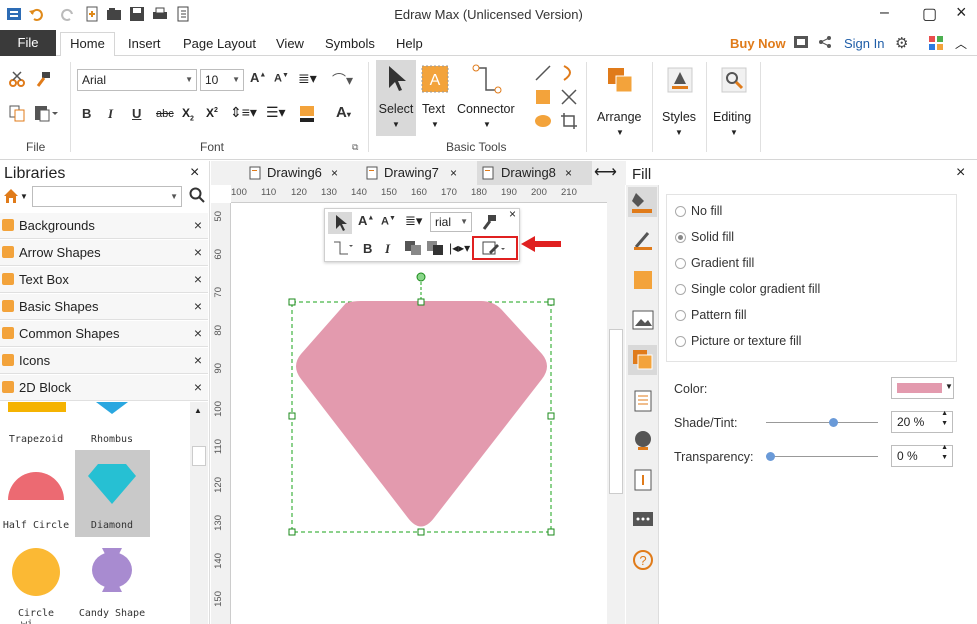 This screenshot has height=624, width=977. I want to click on text-tool-icon: A, so click(435, 79).